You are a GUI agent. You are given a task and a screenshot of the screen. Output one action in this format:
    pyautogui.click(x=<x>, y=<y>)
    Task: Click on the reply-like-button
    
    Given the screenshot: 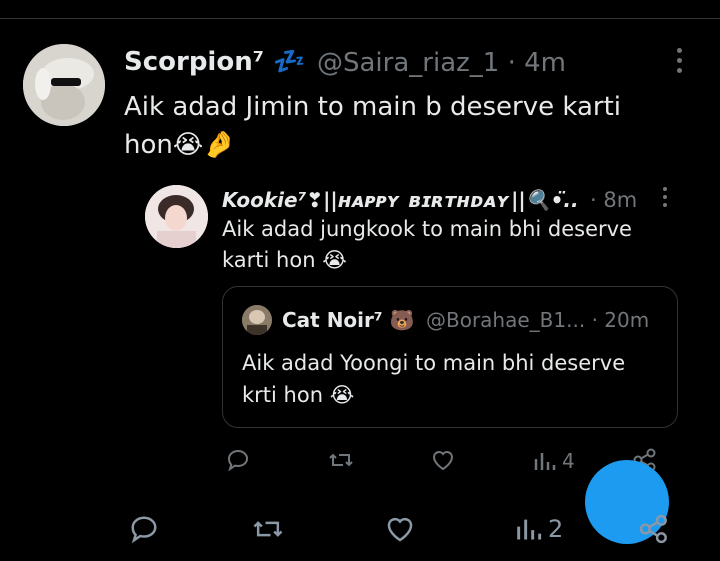 What is the action you would take?
    pyautogui.click(x=443, y=460)
    